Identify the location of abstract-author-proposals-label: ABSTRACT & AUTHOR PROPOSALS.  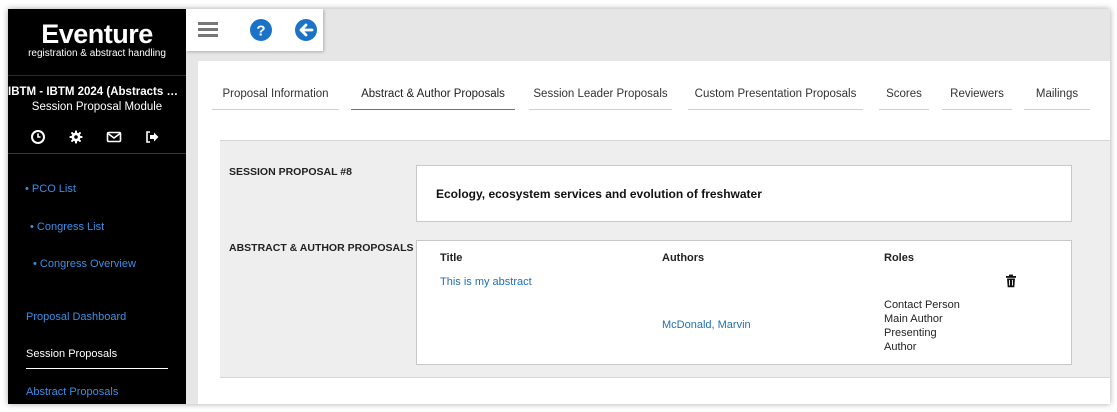
(321, 248).